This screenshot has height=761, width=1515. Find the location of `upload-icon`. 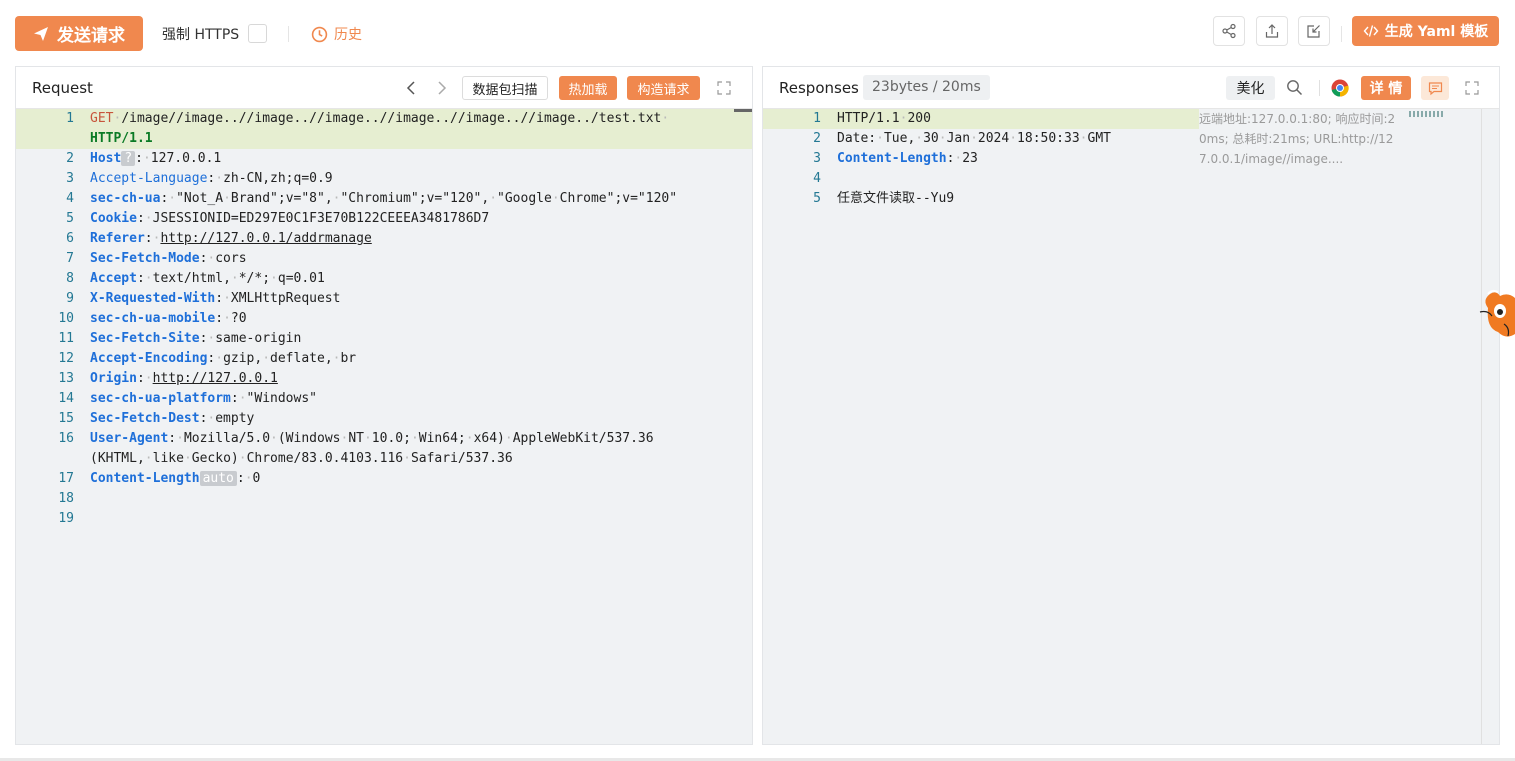

upload-icon is located at coordinates (1272, 31).